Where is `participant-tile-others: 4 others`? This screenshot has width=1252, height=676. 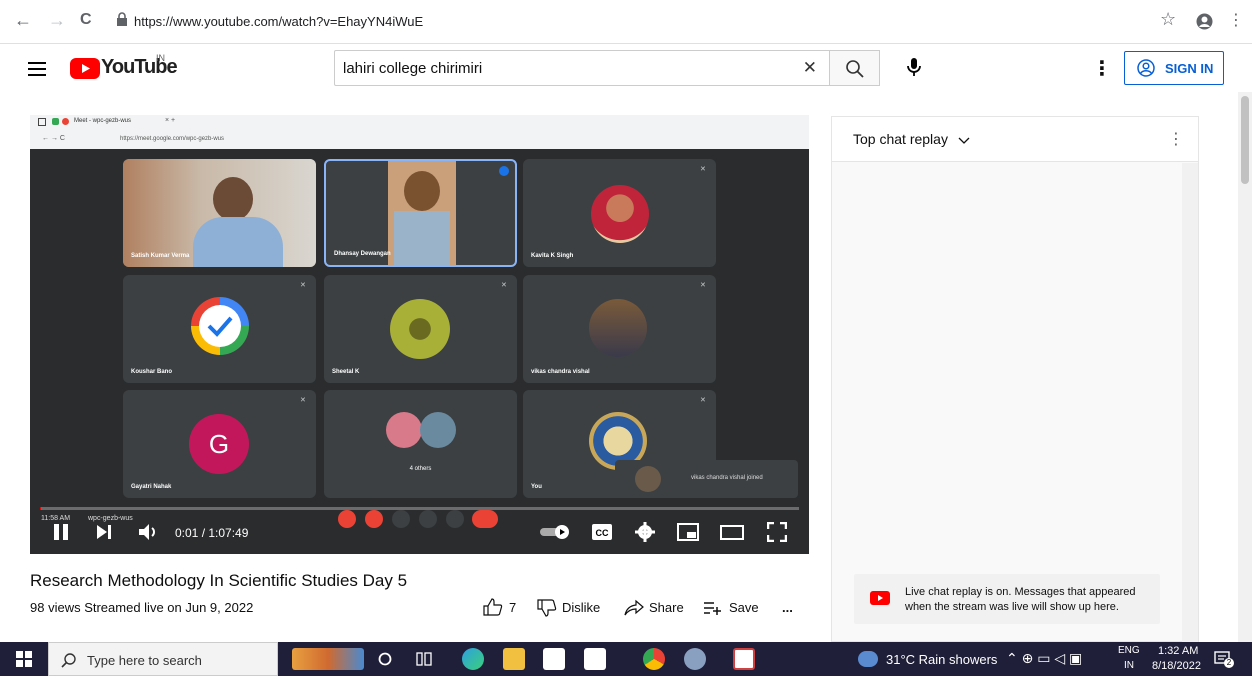 participant-tile-others: 4 others is located at coordinates (420, 444).